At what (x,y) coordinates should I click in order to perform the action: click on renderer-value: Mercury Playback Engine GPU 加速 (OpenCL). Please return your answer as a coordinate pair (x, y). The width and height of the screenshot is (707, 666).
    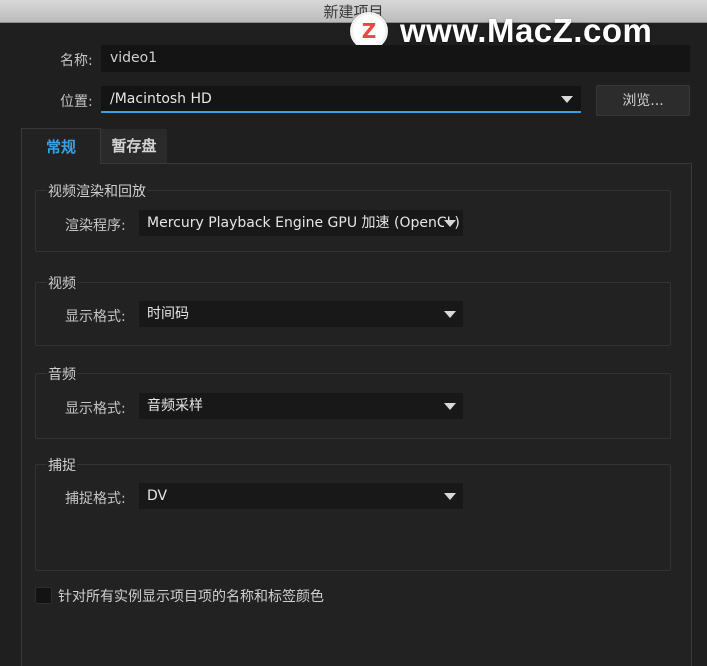
    Looking at the image, I should click on (303, 223).